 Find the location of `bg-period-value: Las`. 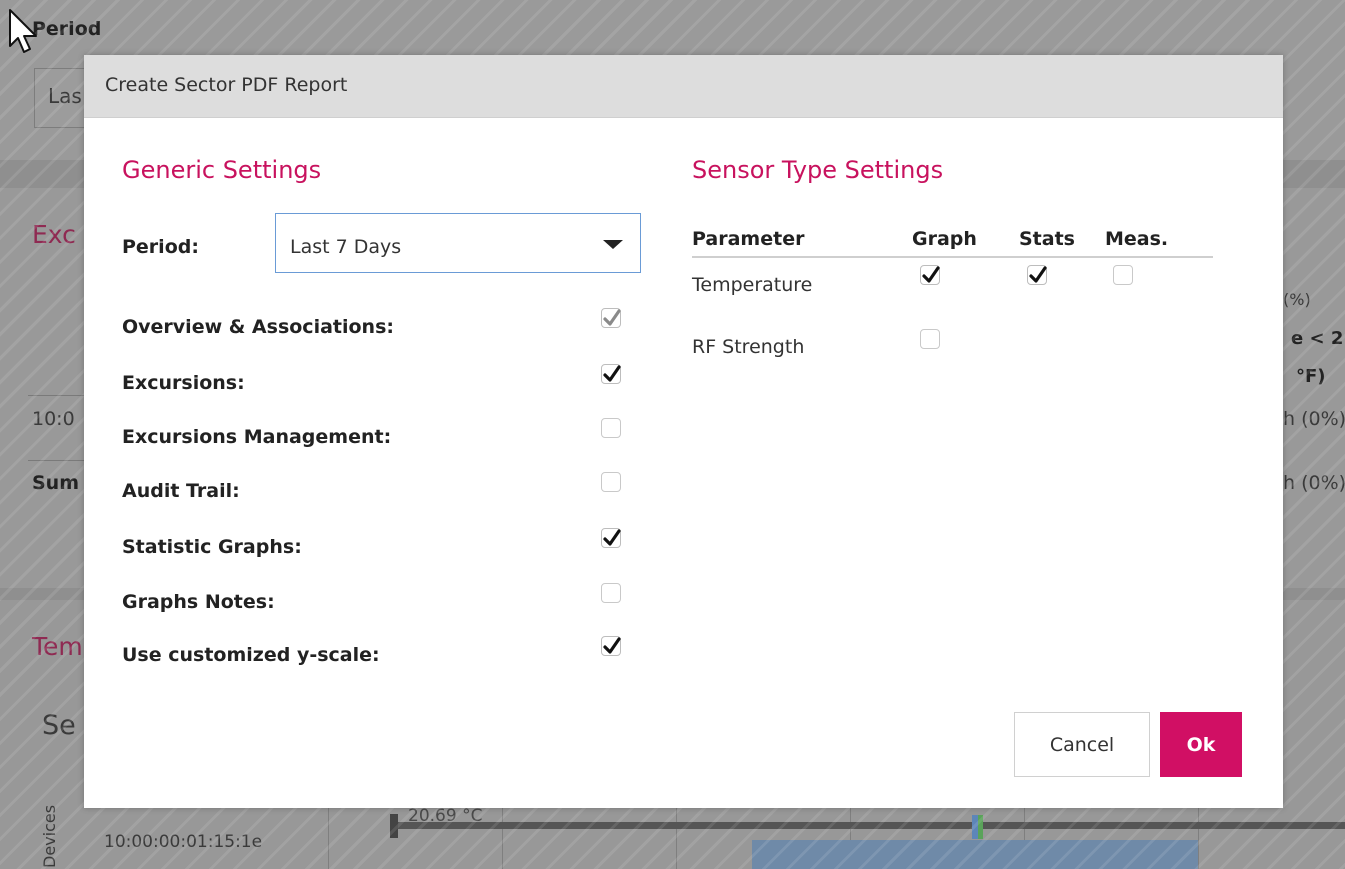

bg-period-value: Las is located at coordinates (65, 96).